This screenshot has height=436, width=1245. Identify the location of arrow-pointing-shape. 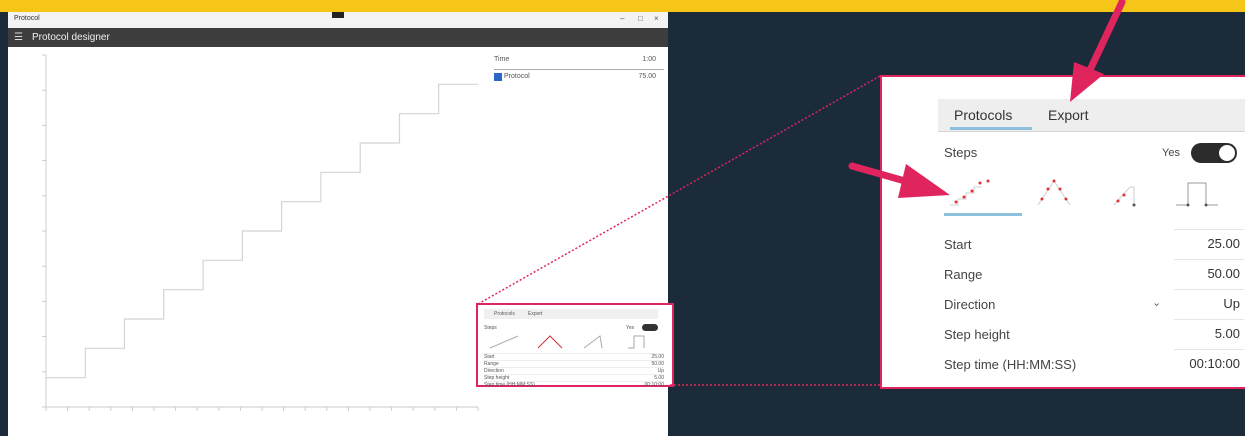
(899, 180).